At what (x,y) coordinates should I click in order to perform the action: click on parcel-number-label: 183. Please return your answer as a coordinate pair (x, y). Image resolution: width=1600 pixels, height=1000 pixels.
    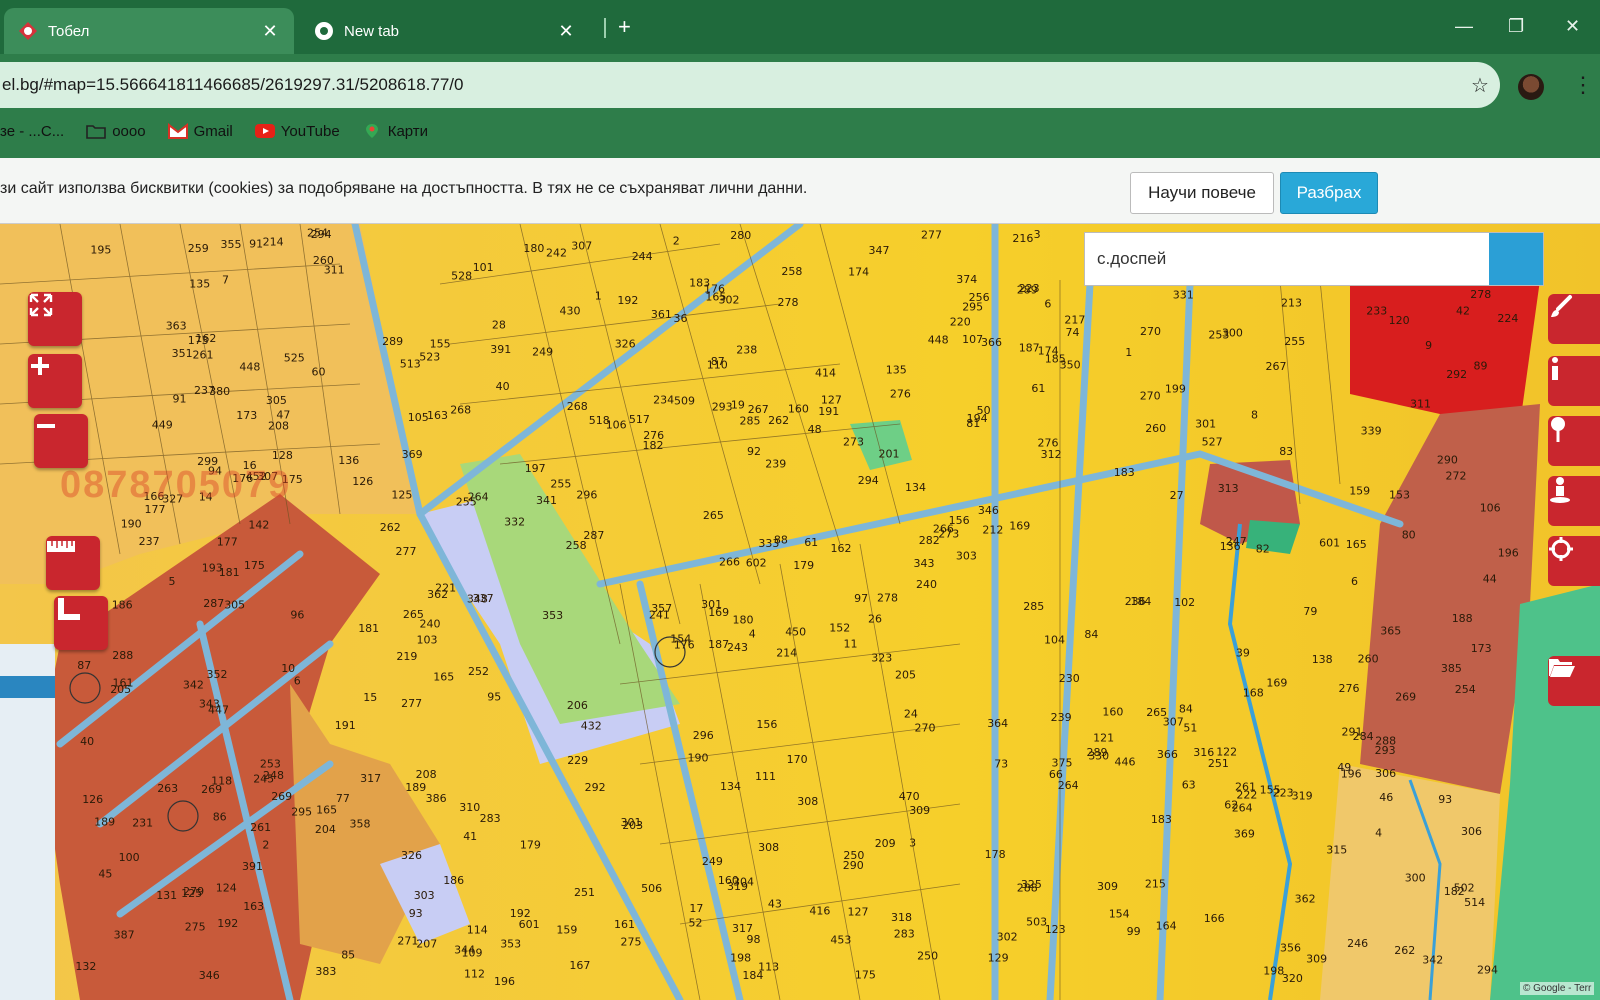
    Looking at the image, I should click on (1161, 819).